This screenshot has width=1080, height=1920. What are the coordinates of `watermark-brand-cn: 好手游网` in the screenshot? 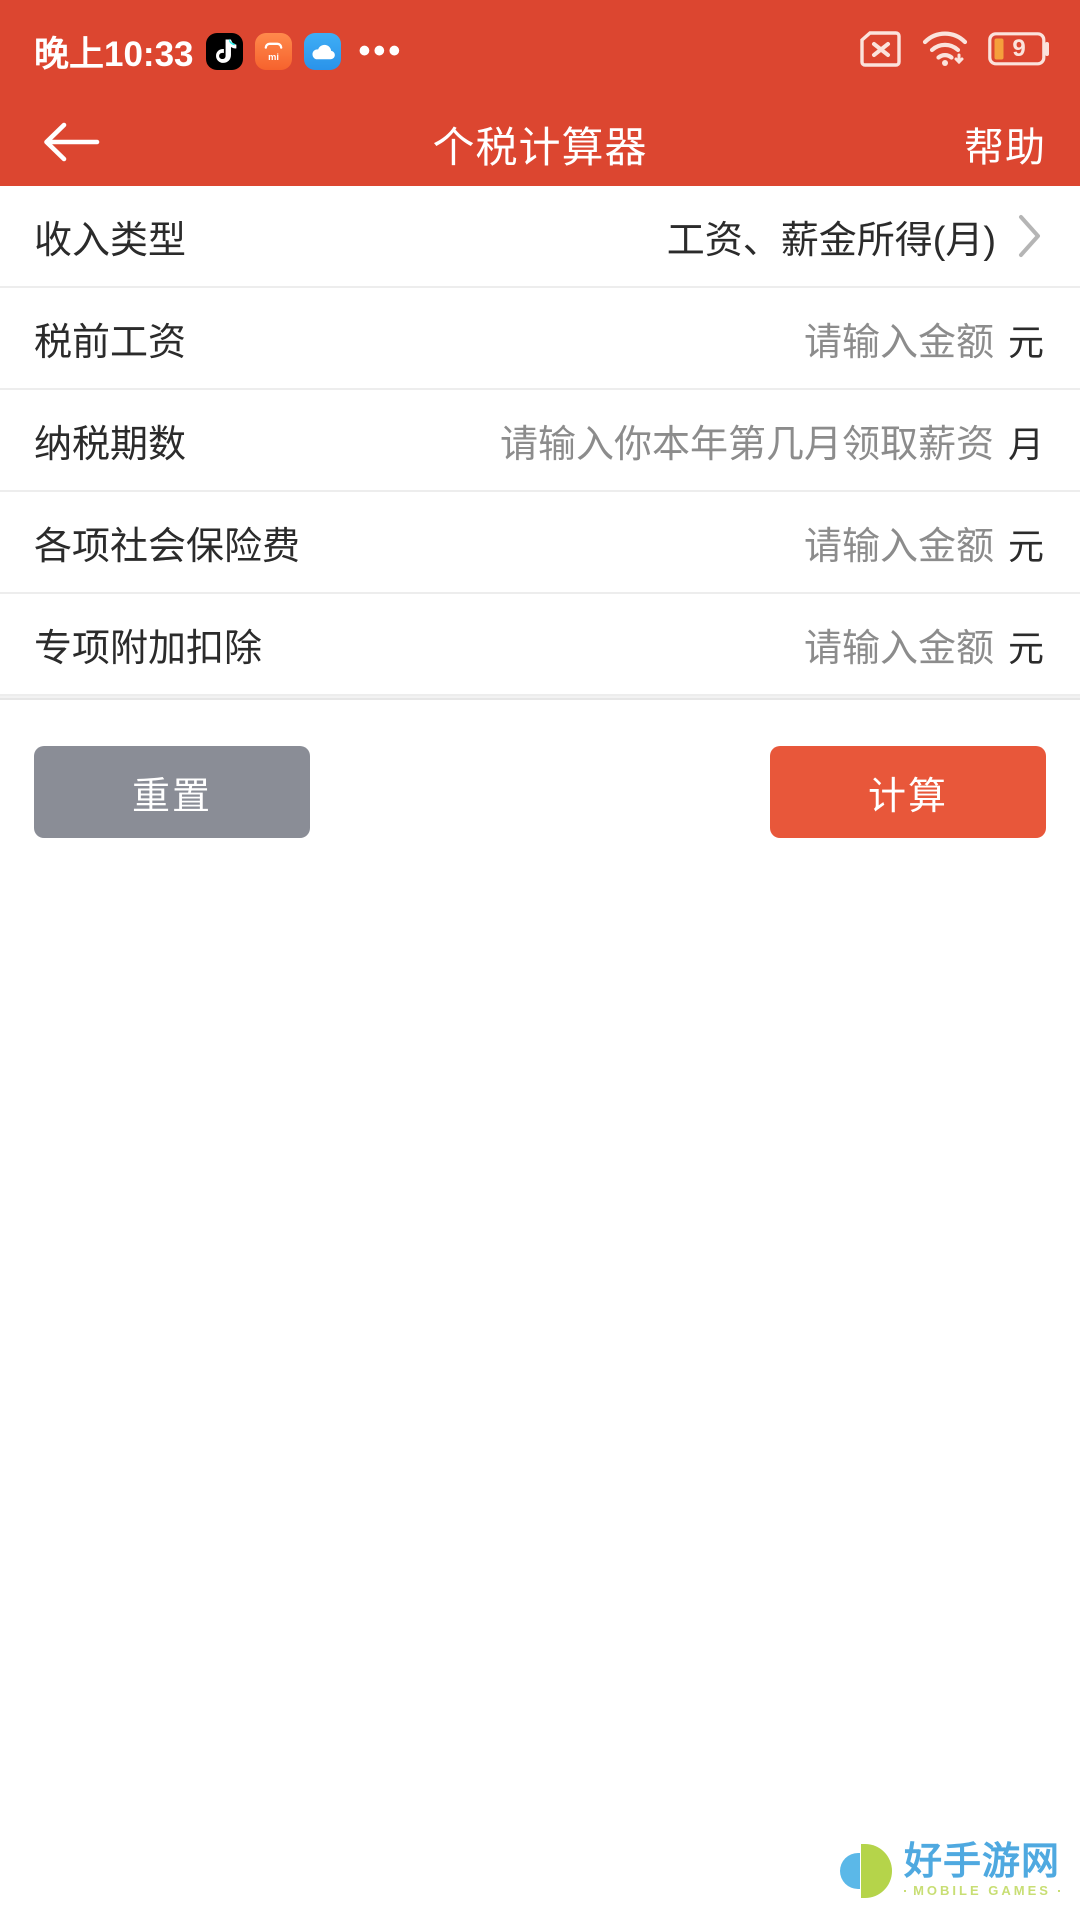 It's located at (981, 1862).